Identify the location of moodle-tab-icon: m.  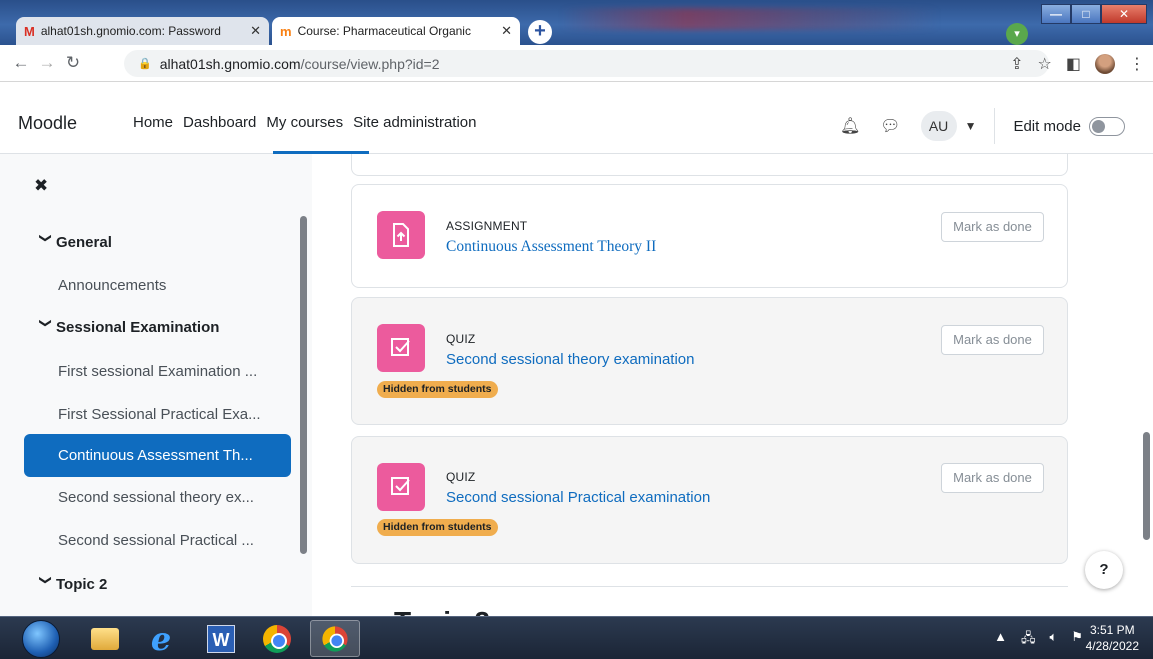
(286, 31).